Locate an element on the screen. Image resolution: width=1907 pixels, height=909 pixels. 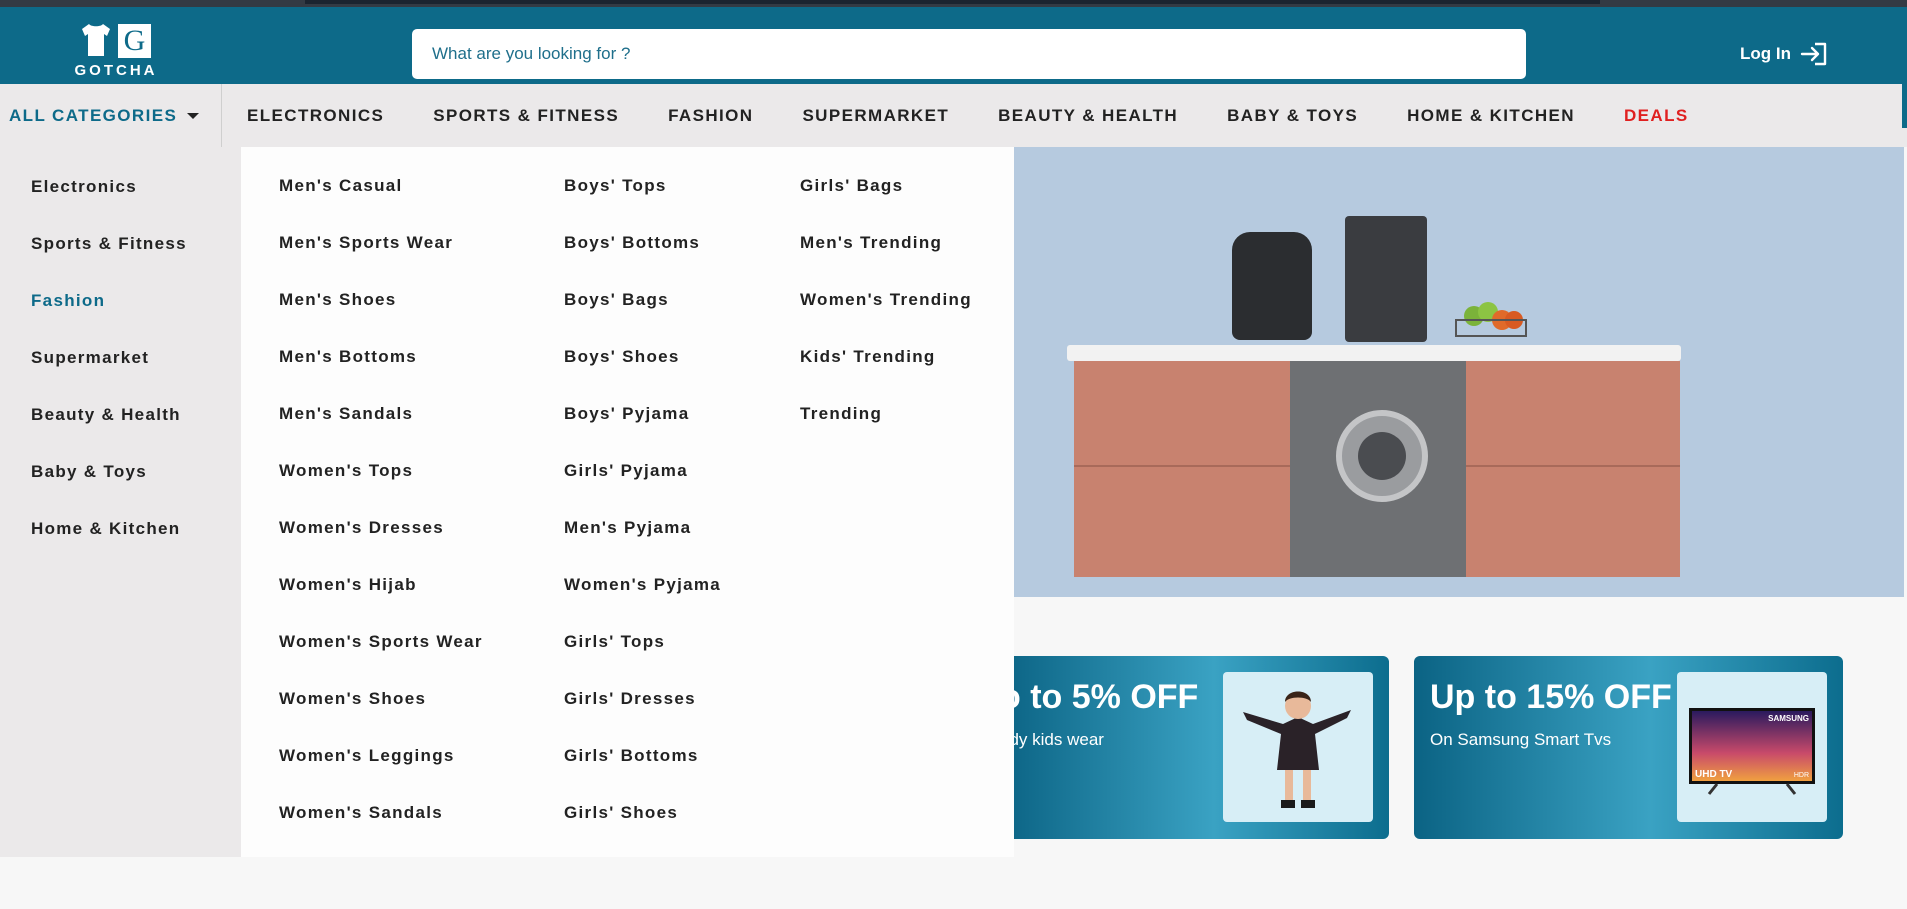
logo-letter: G is located at coordinates (134, 41).